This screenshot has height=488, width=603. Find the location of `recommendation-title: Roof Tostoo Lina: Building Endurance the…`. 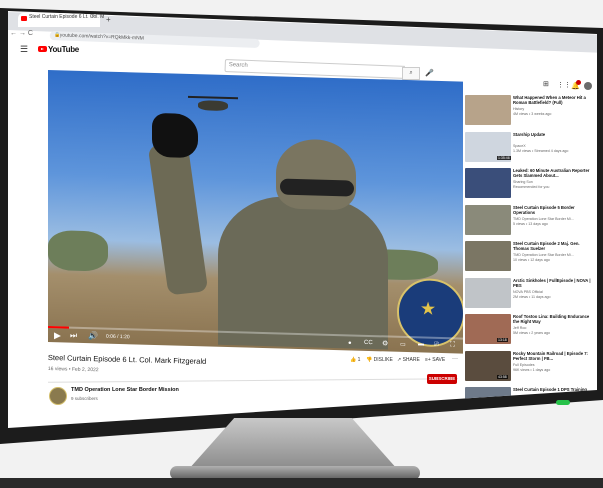

recommendation-title: Roof Tostoo Lina: Building Endurance the… is located at coordinates (552, 319).